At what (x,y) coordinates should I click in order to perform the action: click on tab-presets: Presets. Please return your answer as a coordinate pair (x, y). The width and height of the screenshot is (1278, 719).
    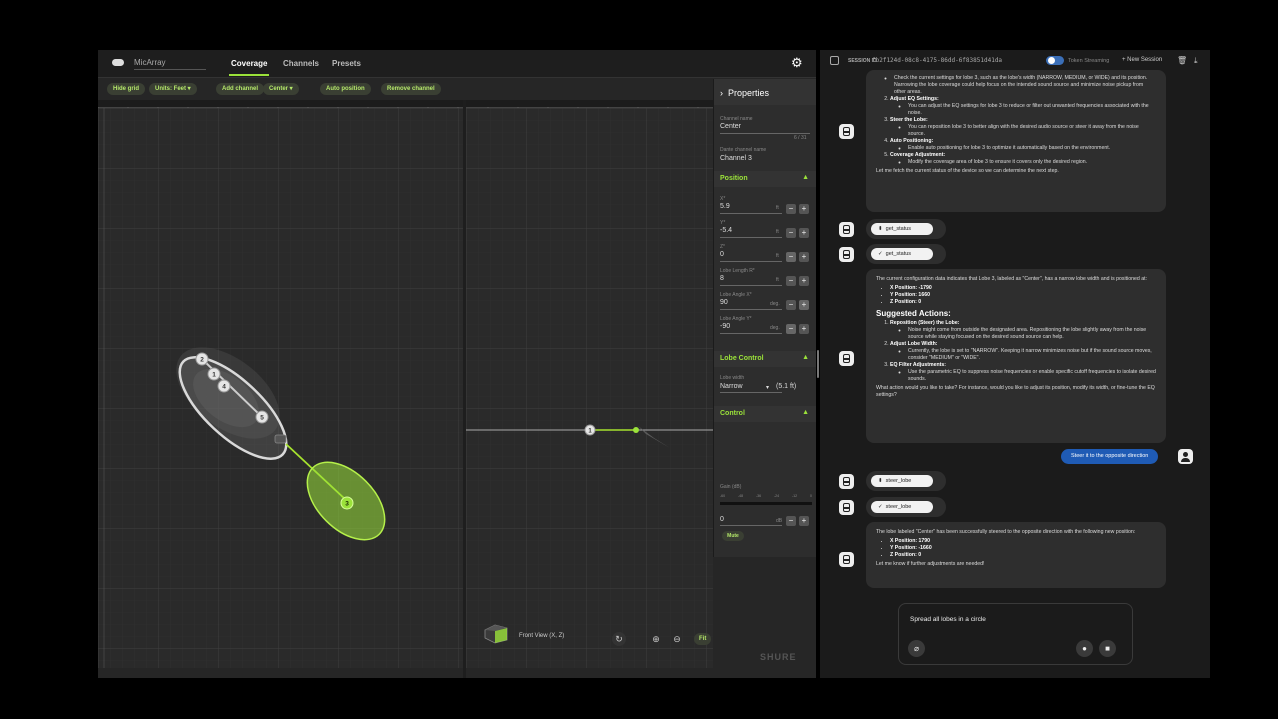
    Looking at the image, I should click on (346, 63).